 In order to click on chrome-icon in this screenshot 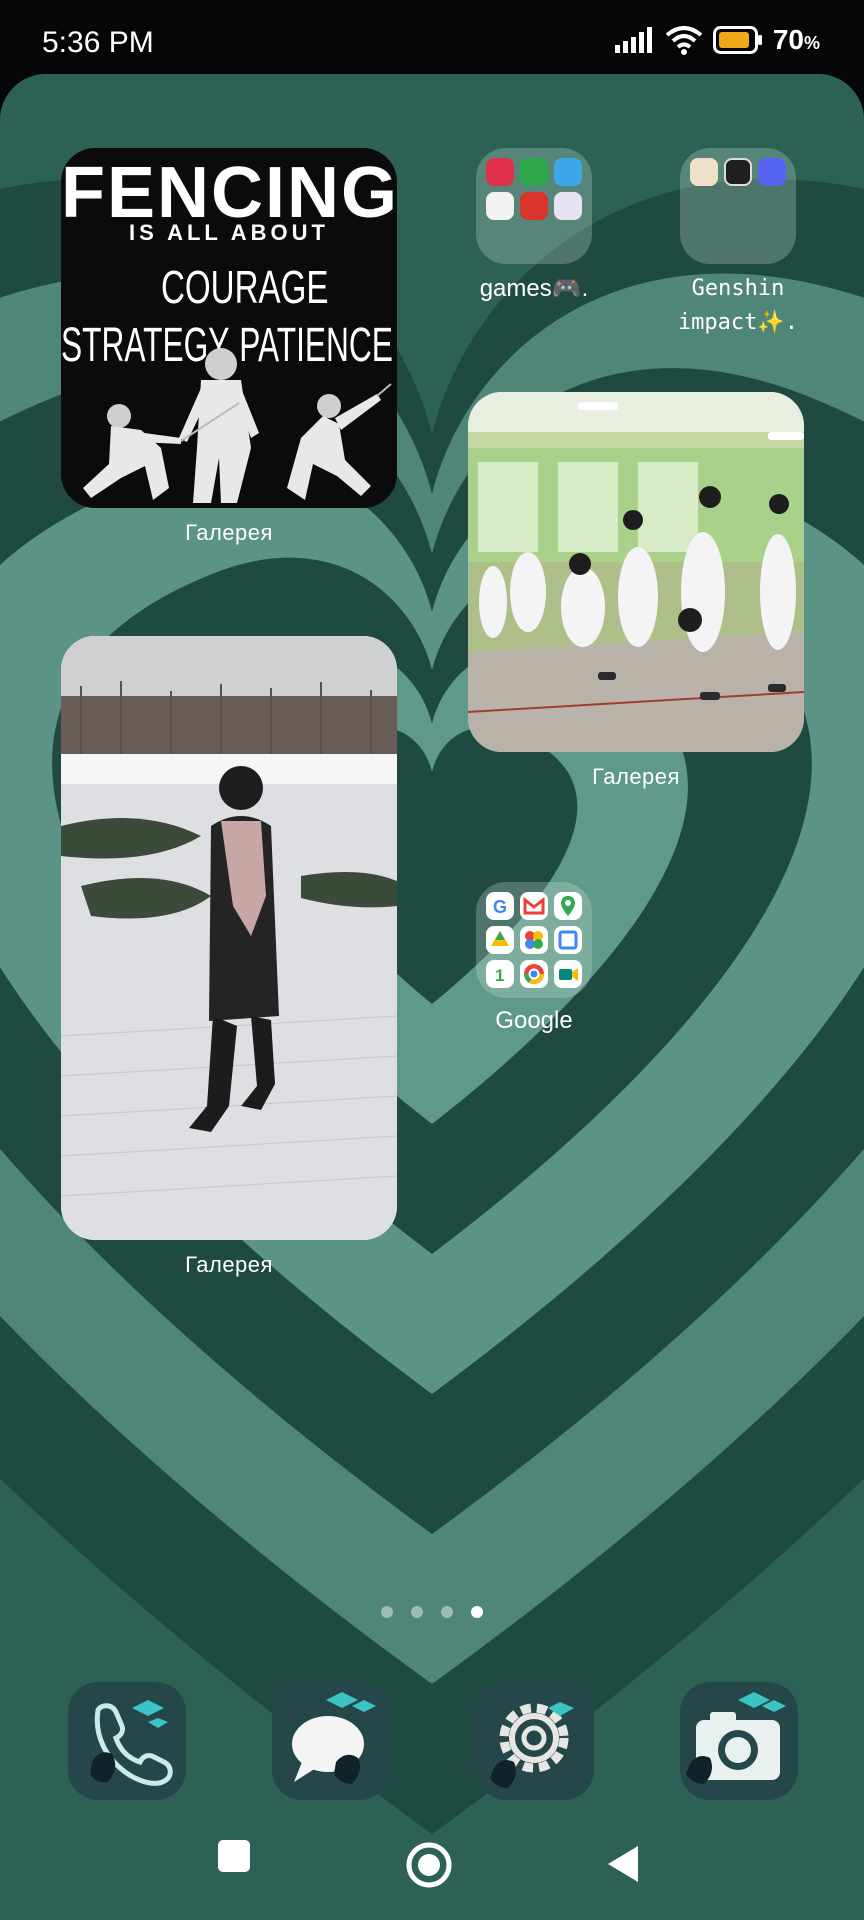, I will do `click(534, 974)`.